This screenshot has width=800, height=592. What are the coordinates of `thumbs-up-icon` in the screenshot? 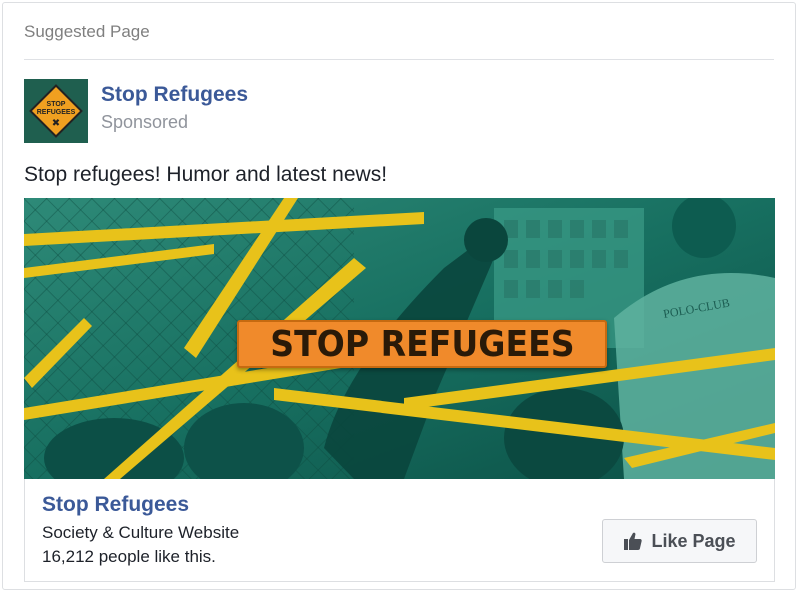 It's located at (633, 541).